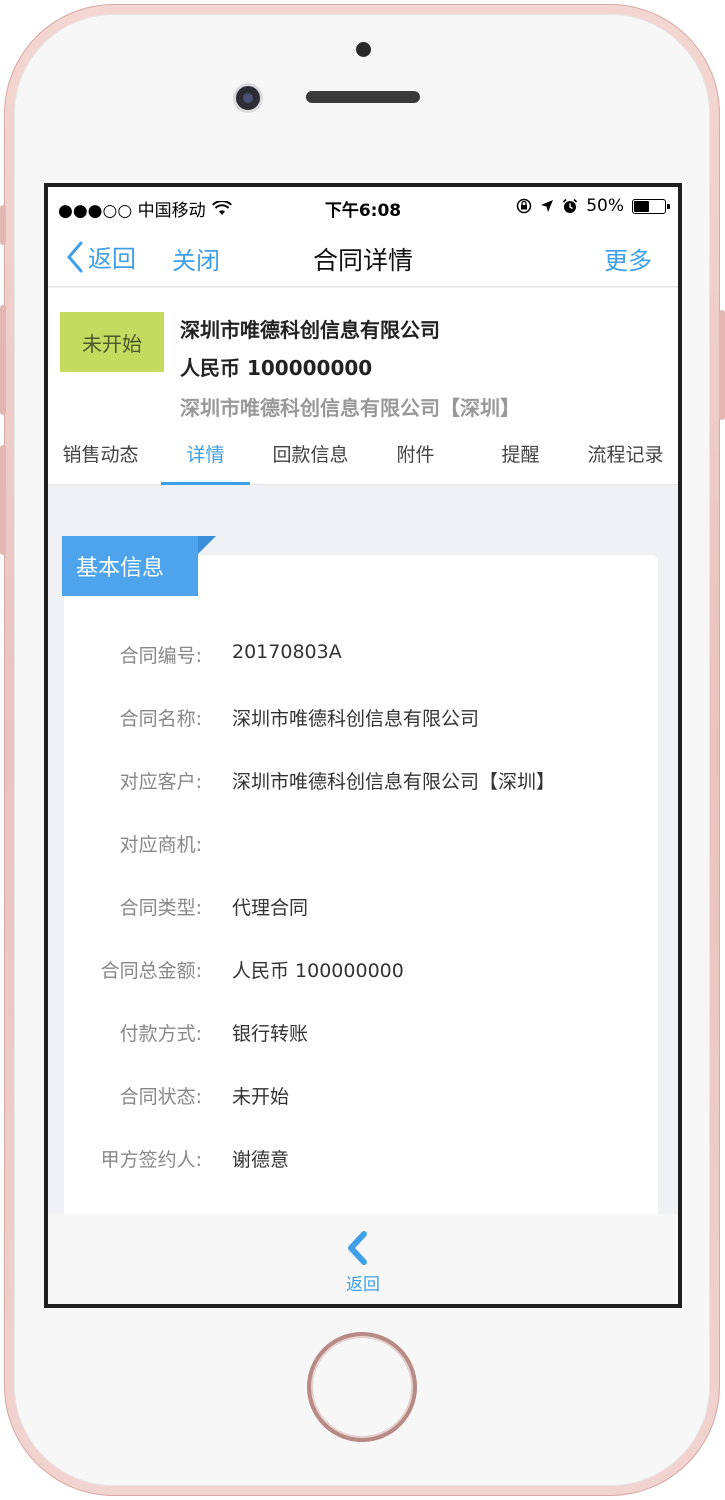  I want to click on front-camera, so click(248, 98).